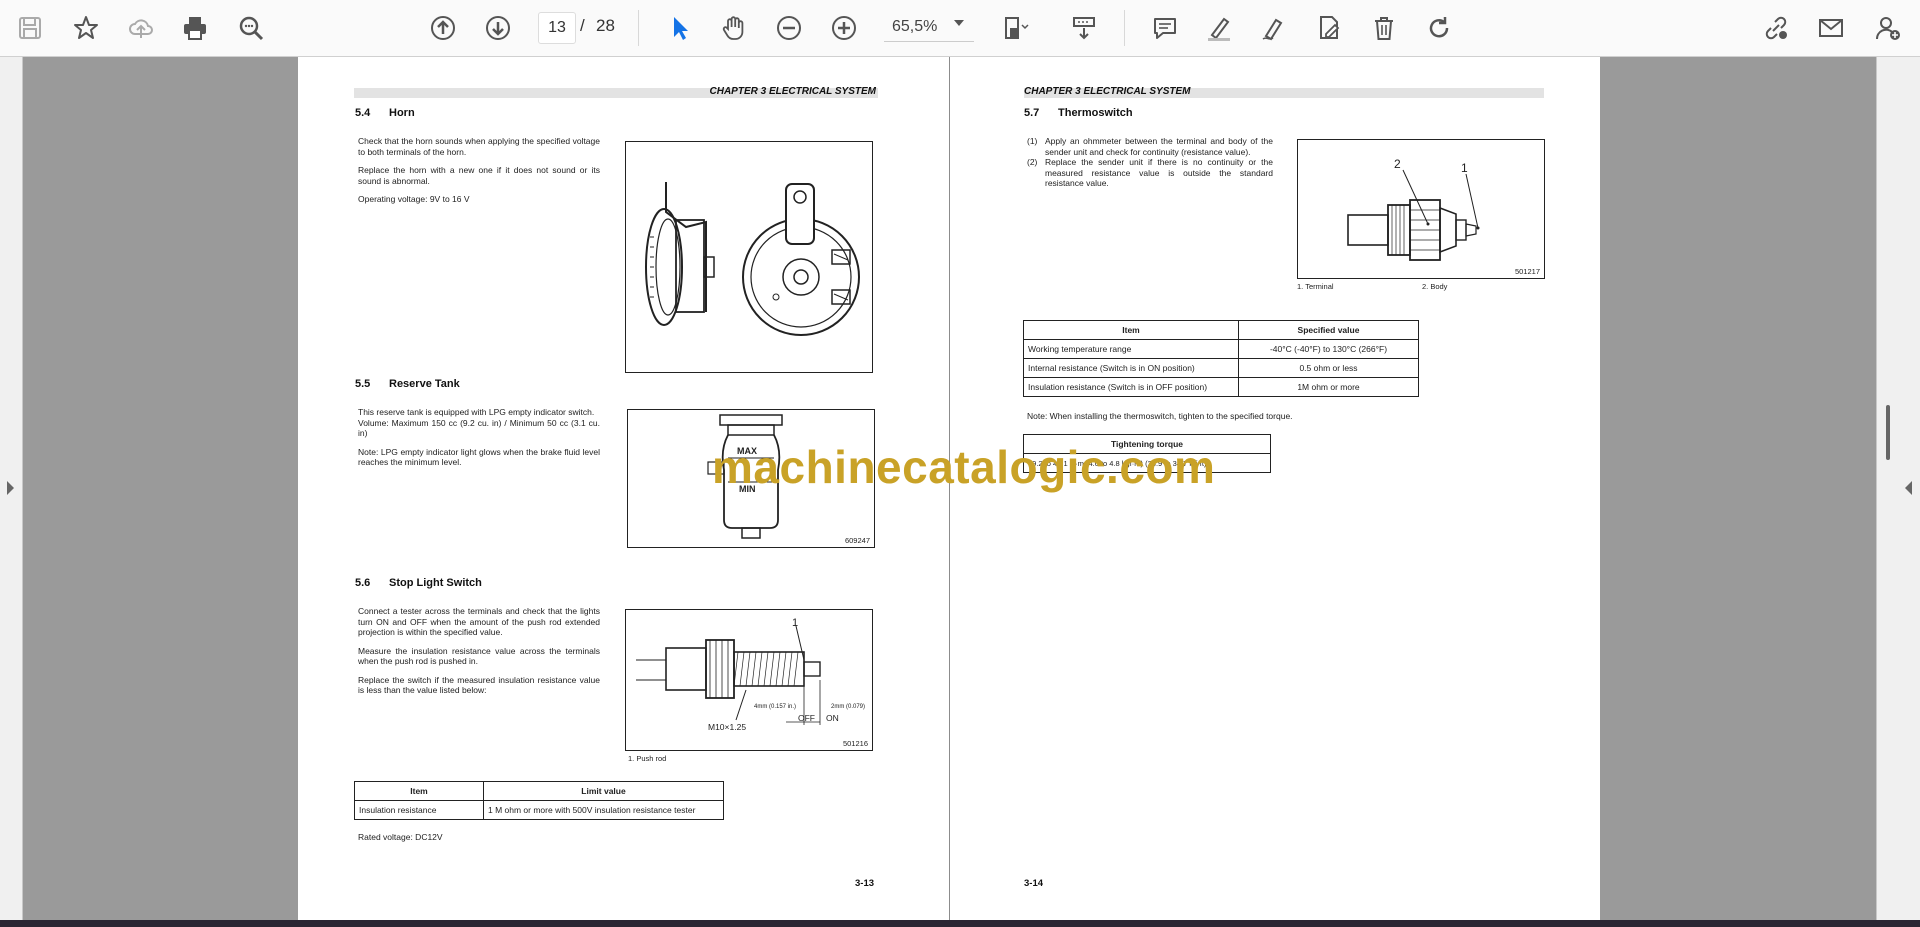  Describe the element at coordinates (1908, 488) in the screenshot. I see `expand-right-arrow-icon` at that location.